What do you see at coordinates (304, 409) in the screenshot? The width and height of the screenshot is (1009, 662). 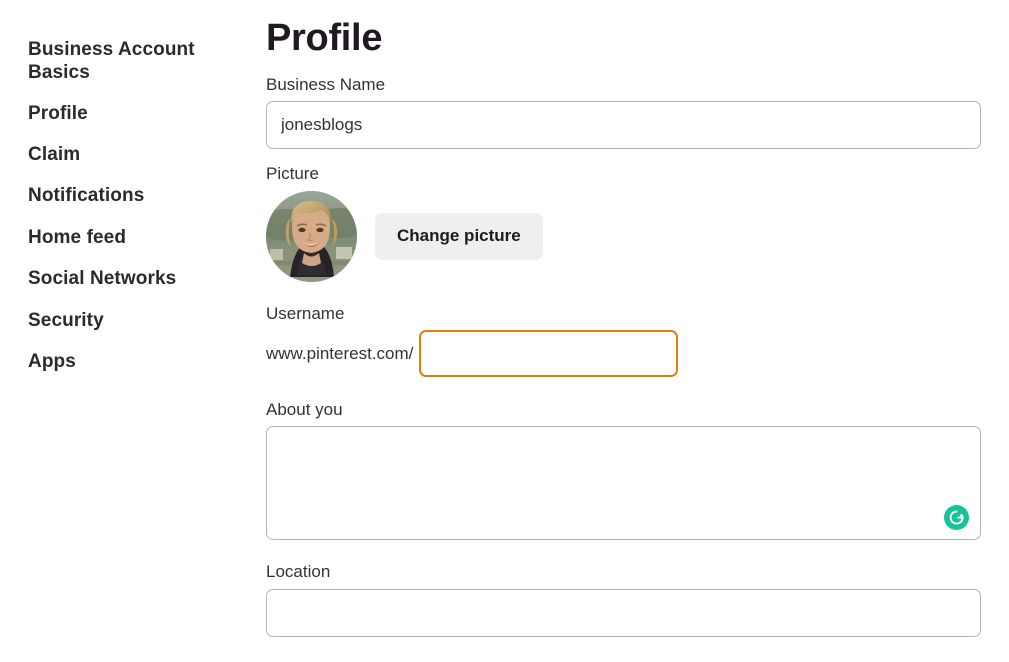 I see `about-you-label: About you` at bounding box center [304, 409].